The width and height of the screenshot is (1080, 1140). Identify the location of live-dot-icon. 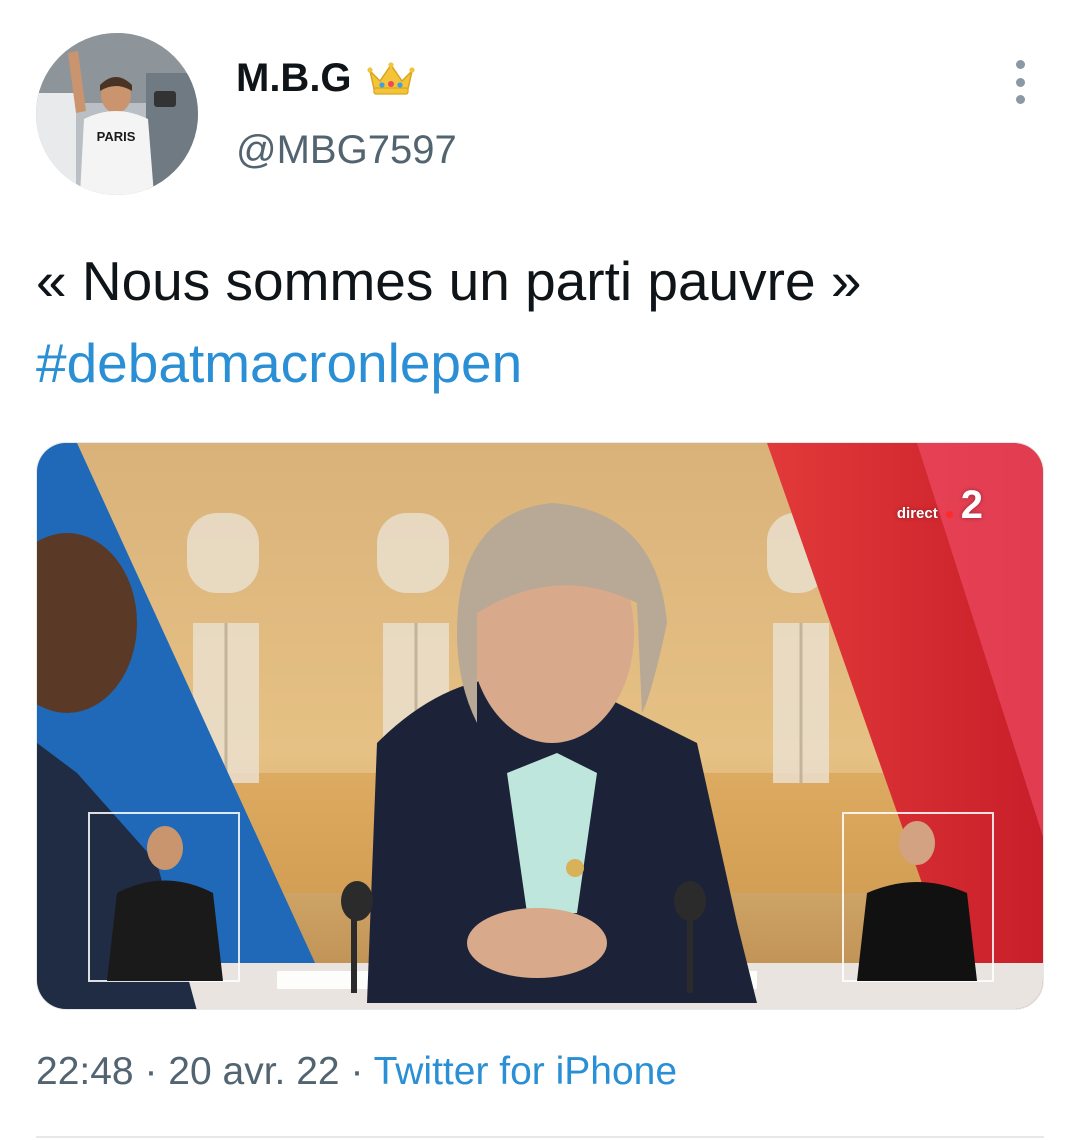
(949, 514).